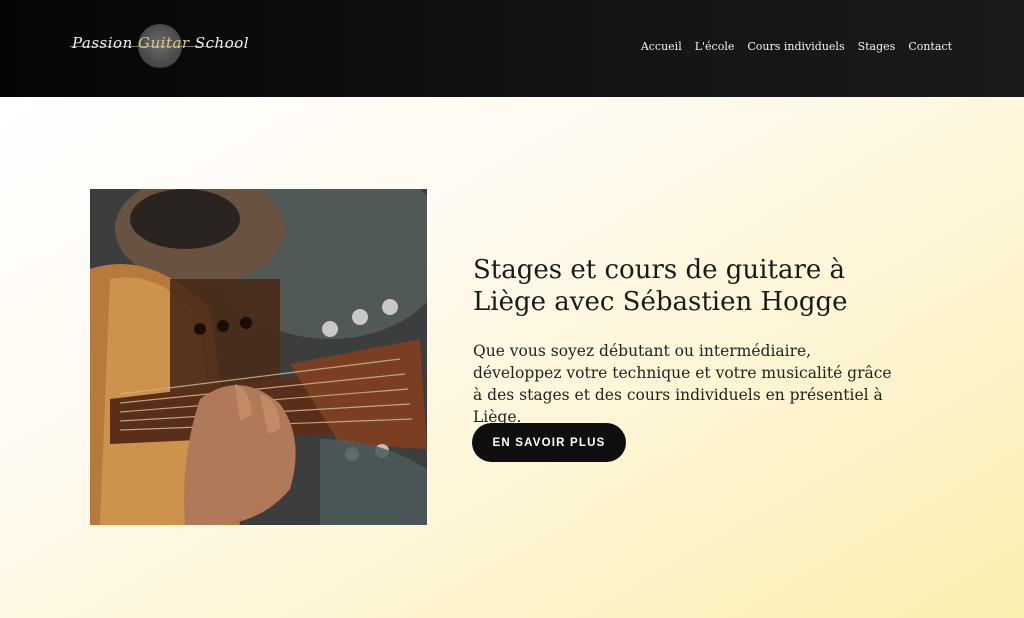 Image resolution: width=1024 pixels, height=618 pixels. Describe the element at coordinates (105, 43) in the screenshot. I see `logo-text-start: Passion` at that location.